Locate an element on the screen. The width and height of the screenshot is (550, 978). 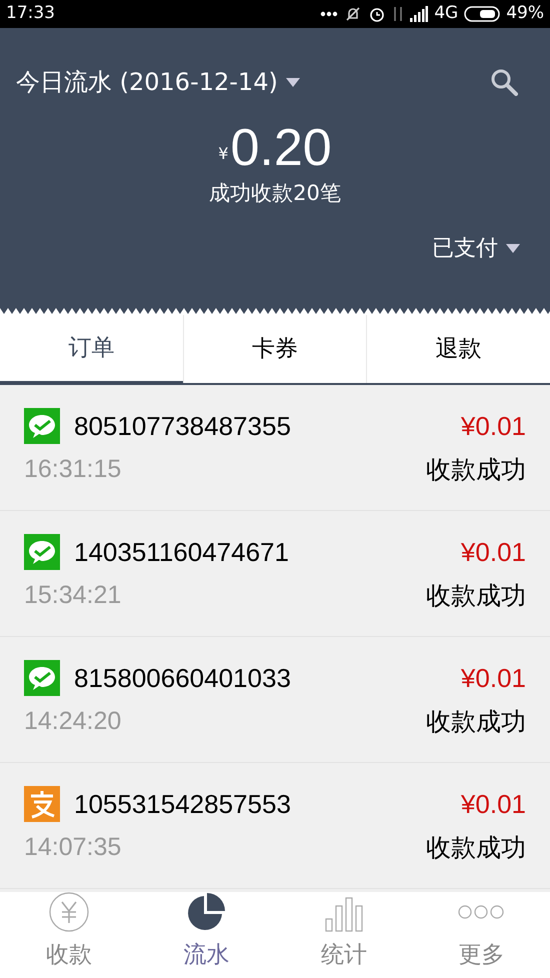
tab: 退款 is located at coordinates (458, 349).